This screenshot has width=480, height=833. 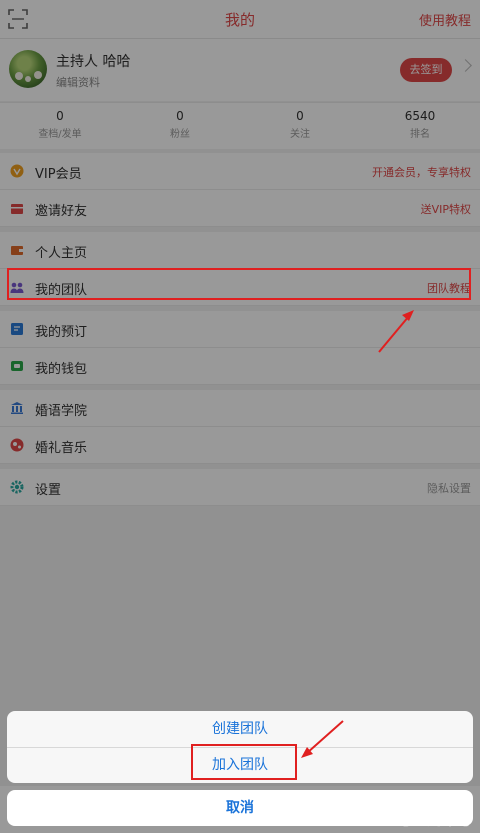 What do you see at coordinates (322, 739) in the screenshot?
I see `arrow-to-join-icon` at bounding box center [322, 739].